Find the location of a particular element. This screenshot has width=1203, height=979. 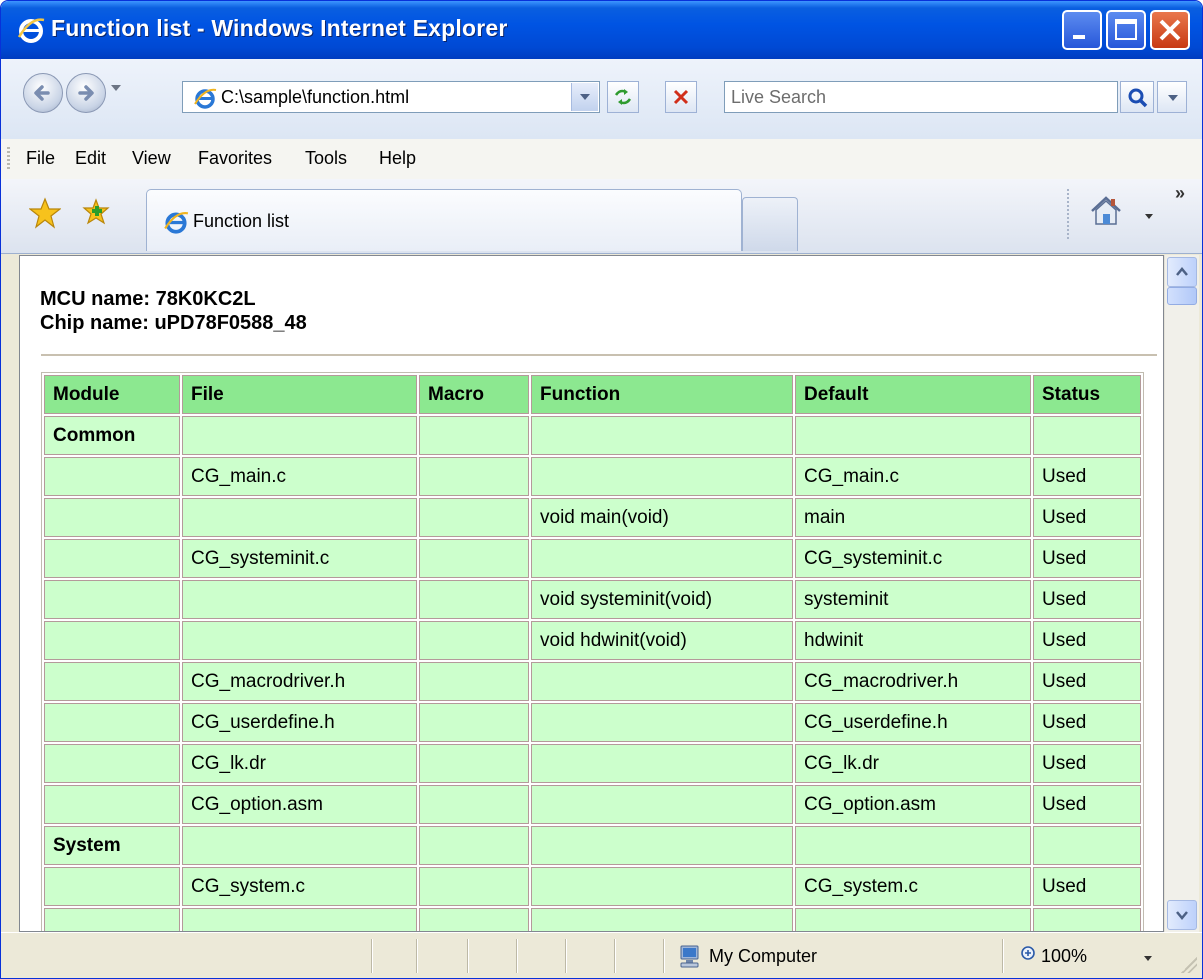

menu-edit: Edit is located at coordinates (90, 158).